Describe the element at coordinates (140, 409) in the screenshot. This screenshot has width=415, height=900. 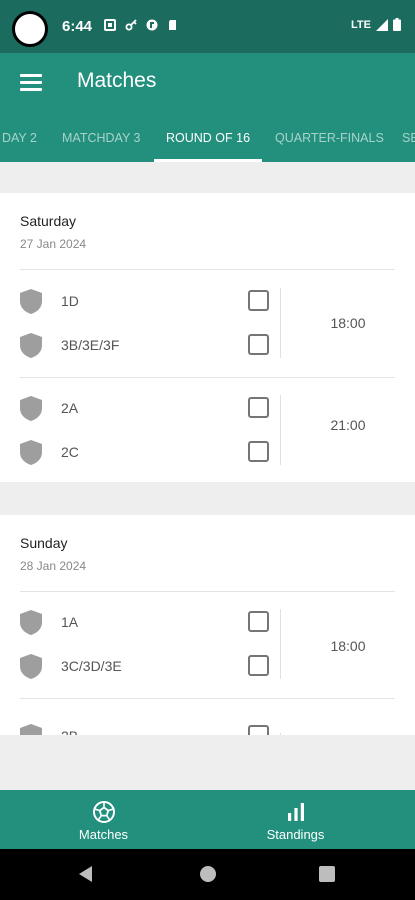
I see `team-row-home: 2A` at that location.